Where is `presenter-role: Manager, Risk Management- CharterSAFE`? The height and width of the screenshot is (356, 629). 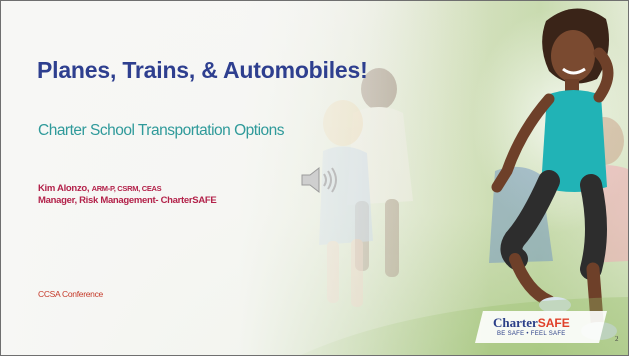
presenter-role: Manager, Risk Management- CharterSAFE is located at coordinates (127, 200).